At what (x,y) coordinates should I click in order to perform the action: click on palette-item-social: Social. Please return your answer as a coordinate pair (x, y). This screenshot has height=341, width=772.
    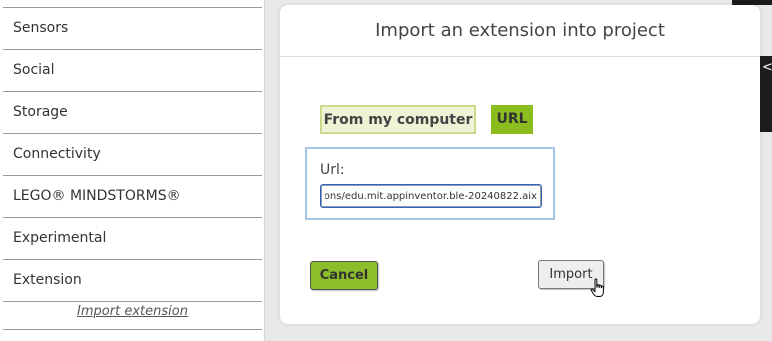
    Looking at the image, I should click on (132, 70).